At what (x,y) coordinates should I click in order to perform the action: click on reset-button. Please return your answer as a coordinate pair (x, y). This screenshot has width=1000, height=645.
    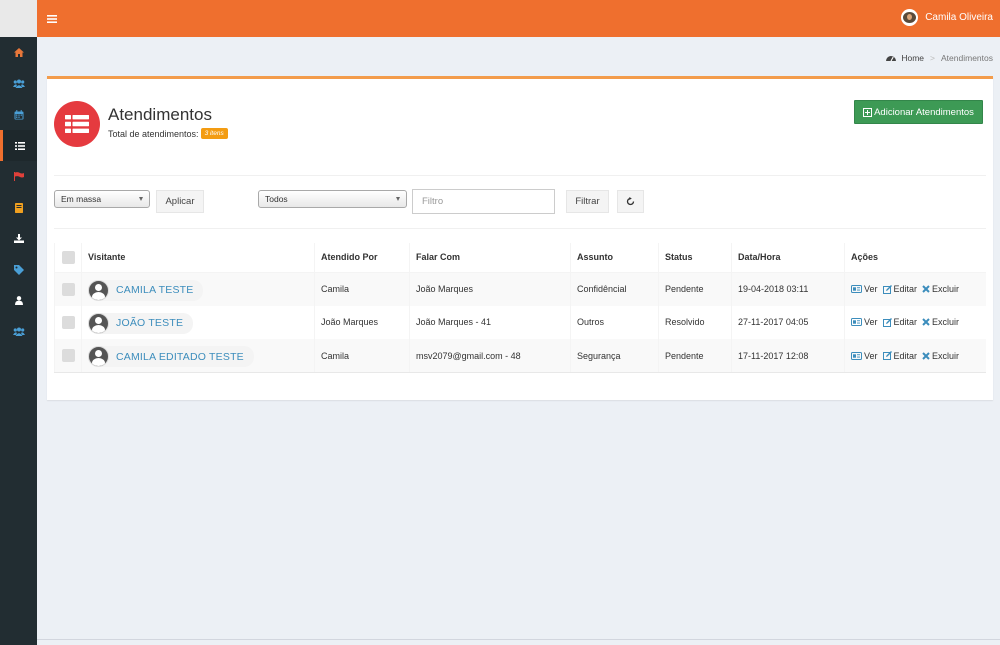
    Looking at the image, I should click on (630, 201).